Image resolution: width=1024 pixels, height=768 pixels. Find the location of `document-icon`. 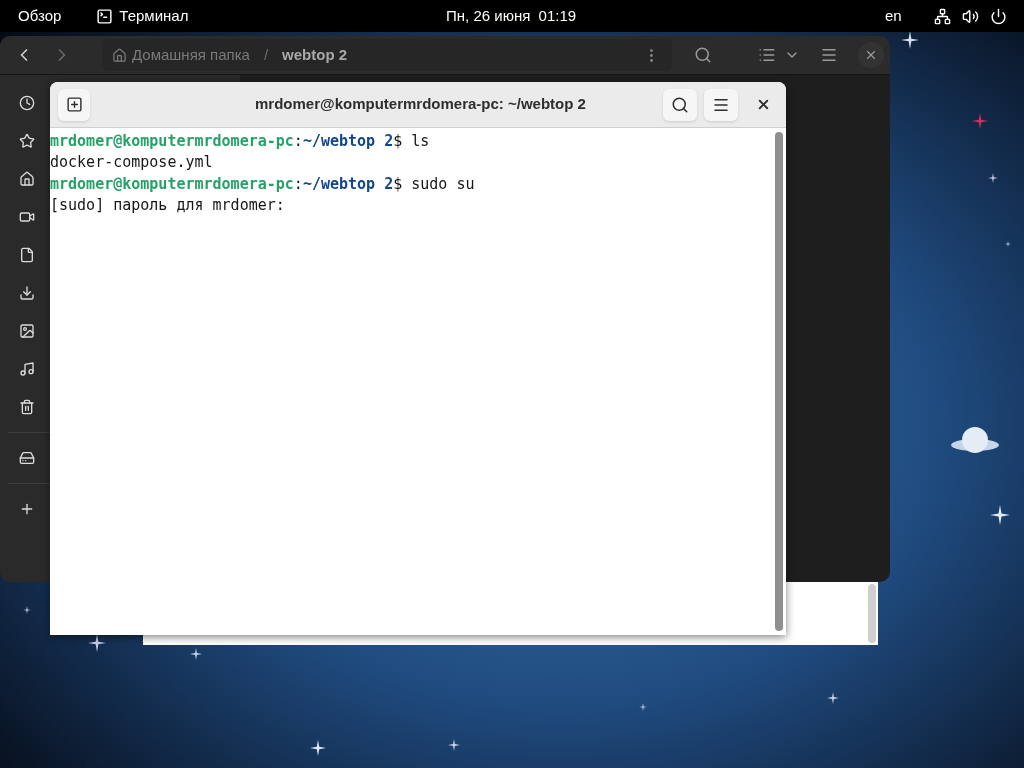

document-icon is located at coordinates (27, 255).